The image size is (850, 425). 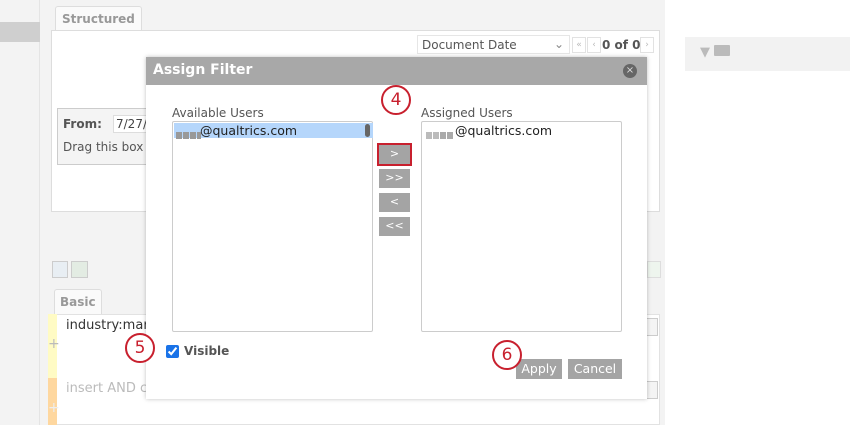 What do you see at coordinates (394, 154) in the screenshot?
I see `add-user-button: >` at bounding box center [394, 154].